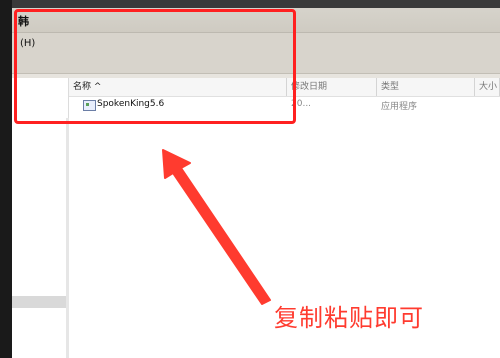  What do you see at coordinates (399, 107) in the screenshot?
I see `file-type: 应用程序` at bounding box center [399, 107].